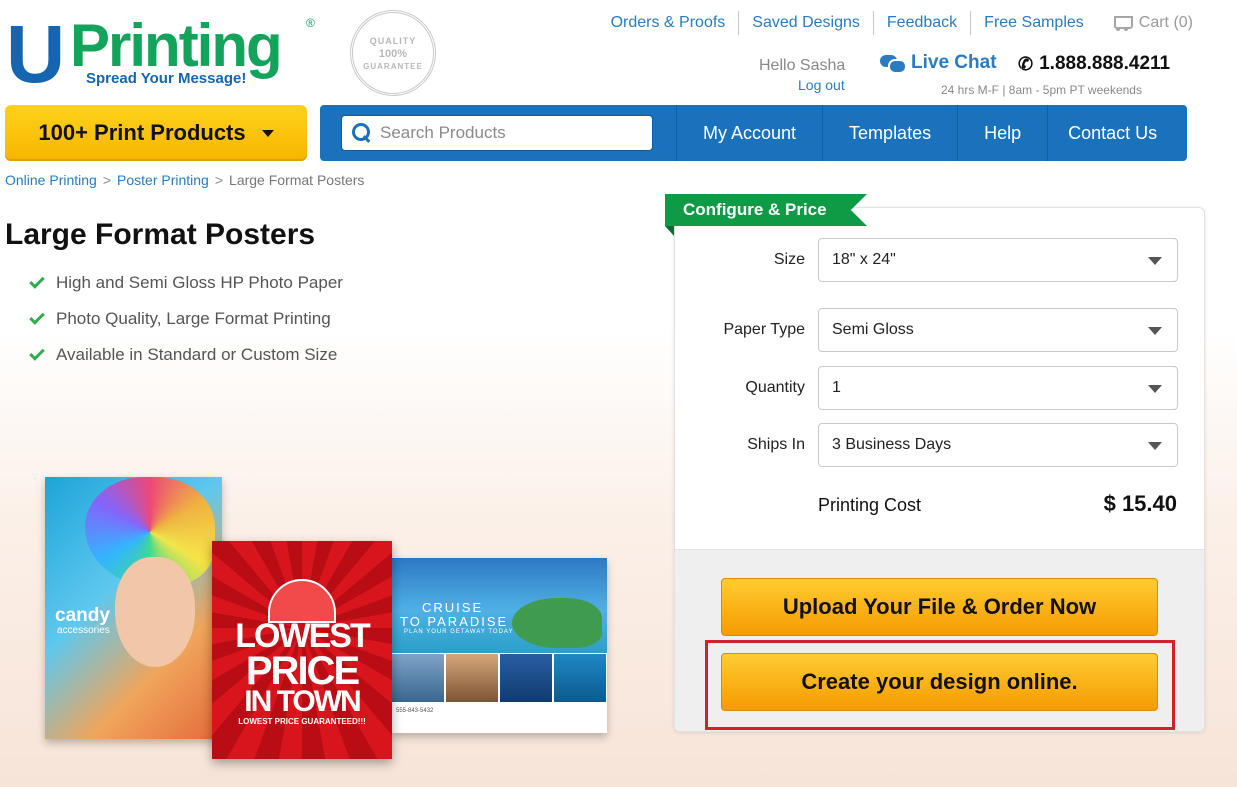 The height and width of the screenshot is (787, 1237). I want to click on cart-link: Cart (0), so click(1145, 23).